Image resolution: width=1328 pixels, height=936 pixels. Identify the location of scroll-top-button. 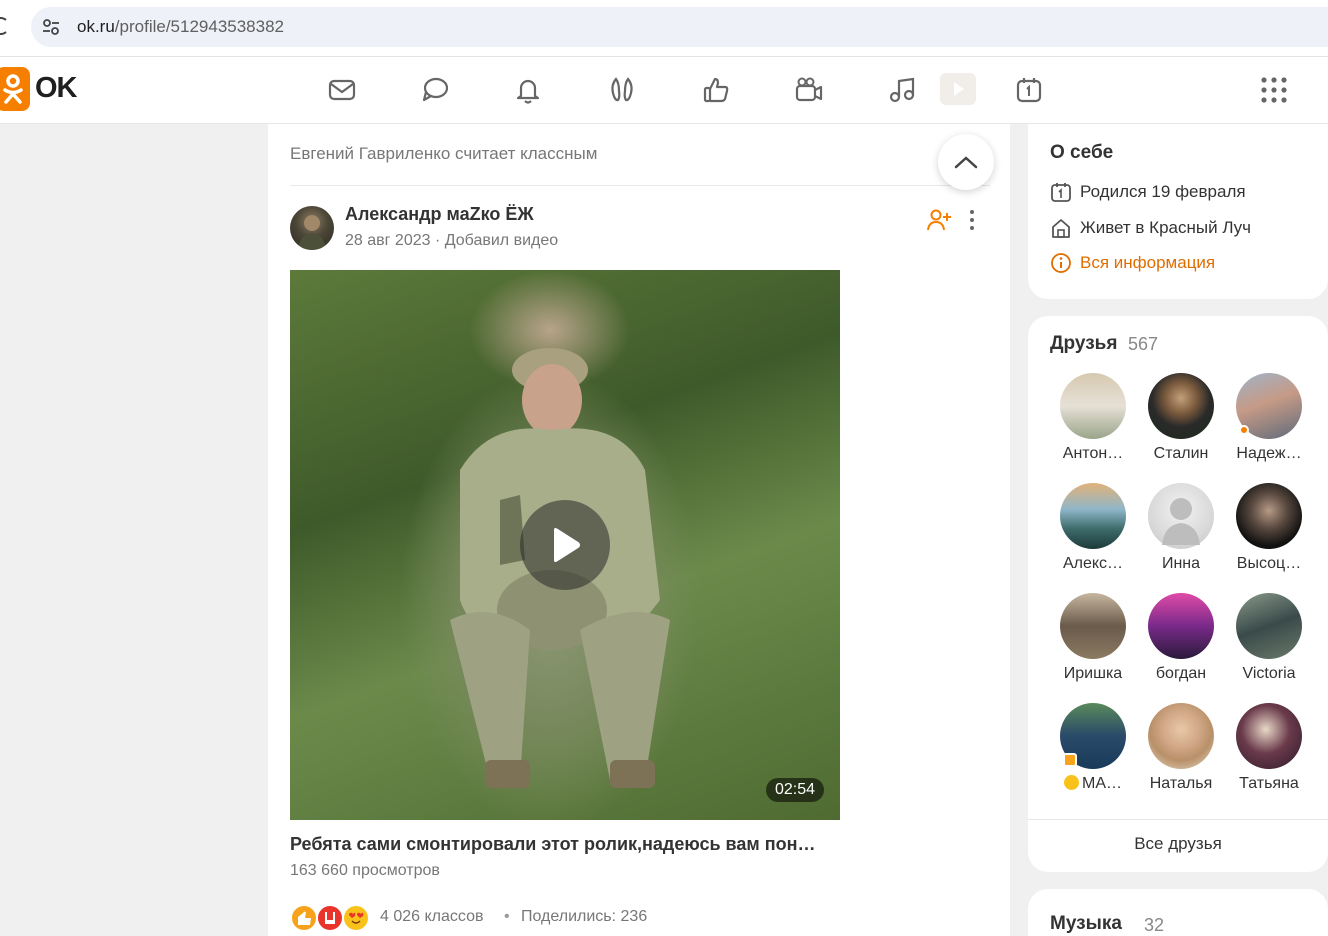
(966, 162).